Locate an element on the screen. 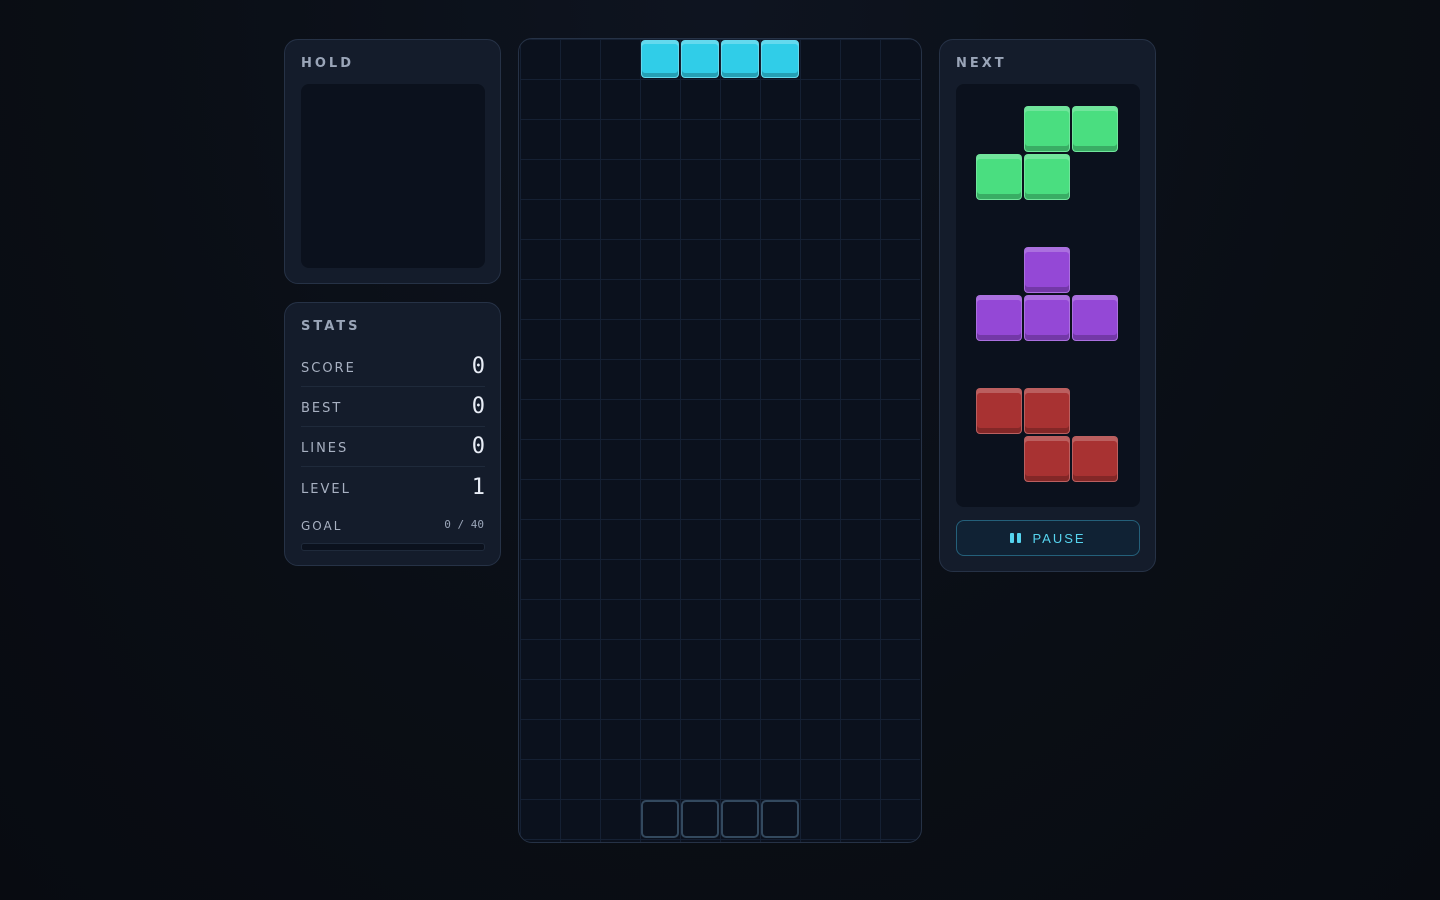  pause-icon is located at coordinates (1016, 538).